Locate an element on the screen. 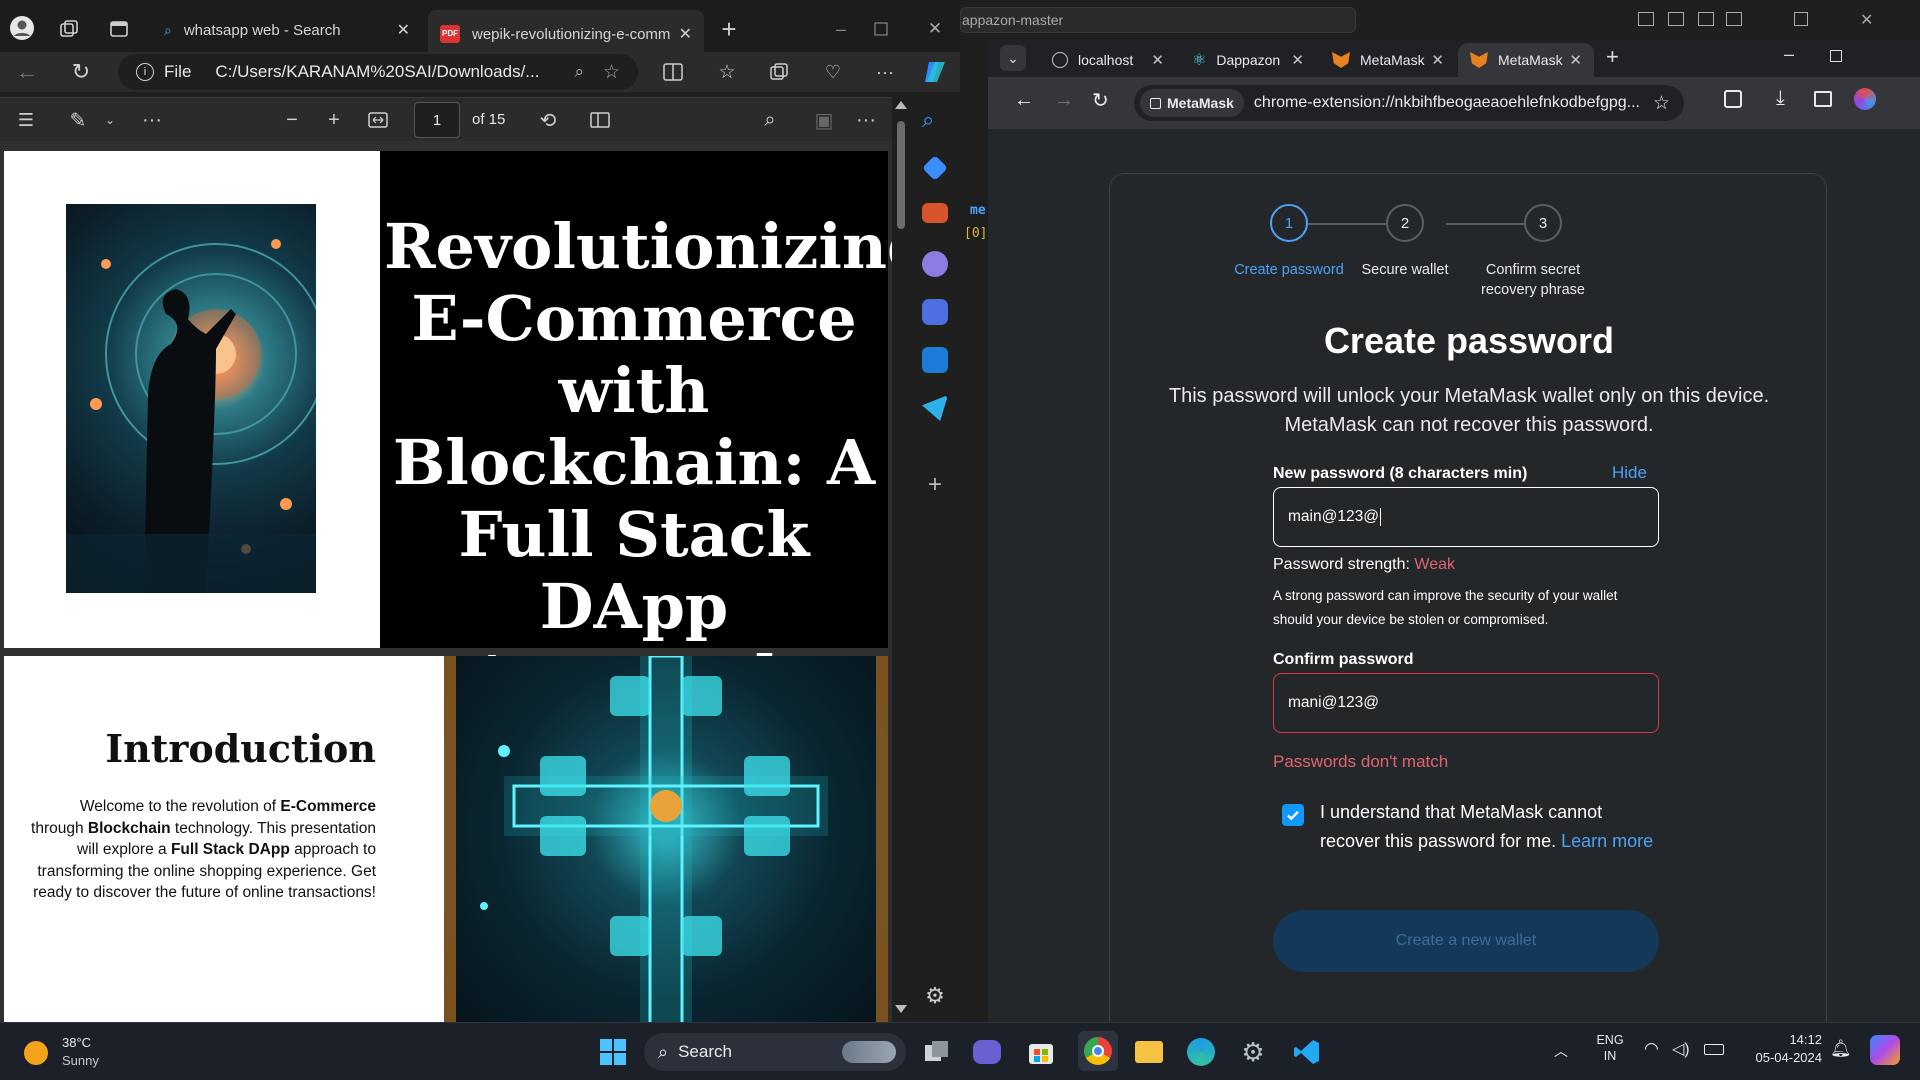  split-screen-icon is located at coordinates (673, 72).